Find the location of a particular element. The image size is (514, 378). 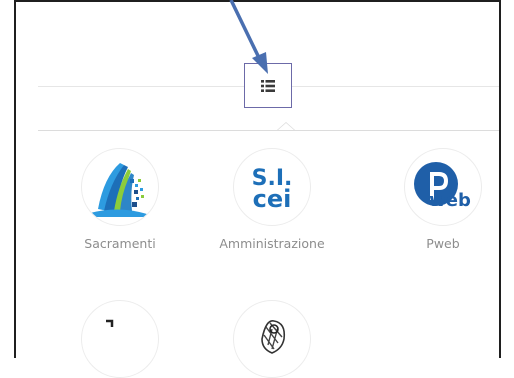

list-icon is located at coordinates (268, 85).